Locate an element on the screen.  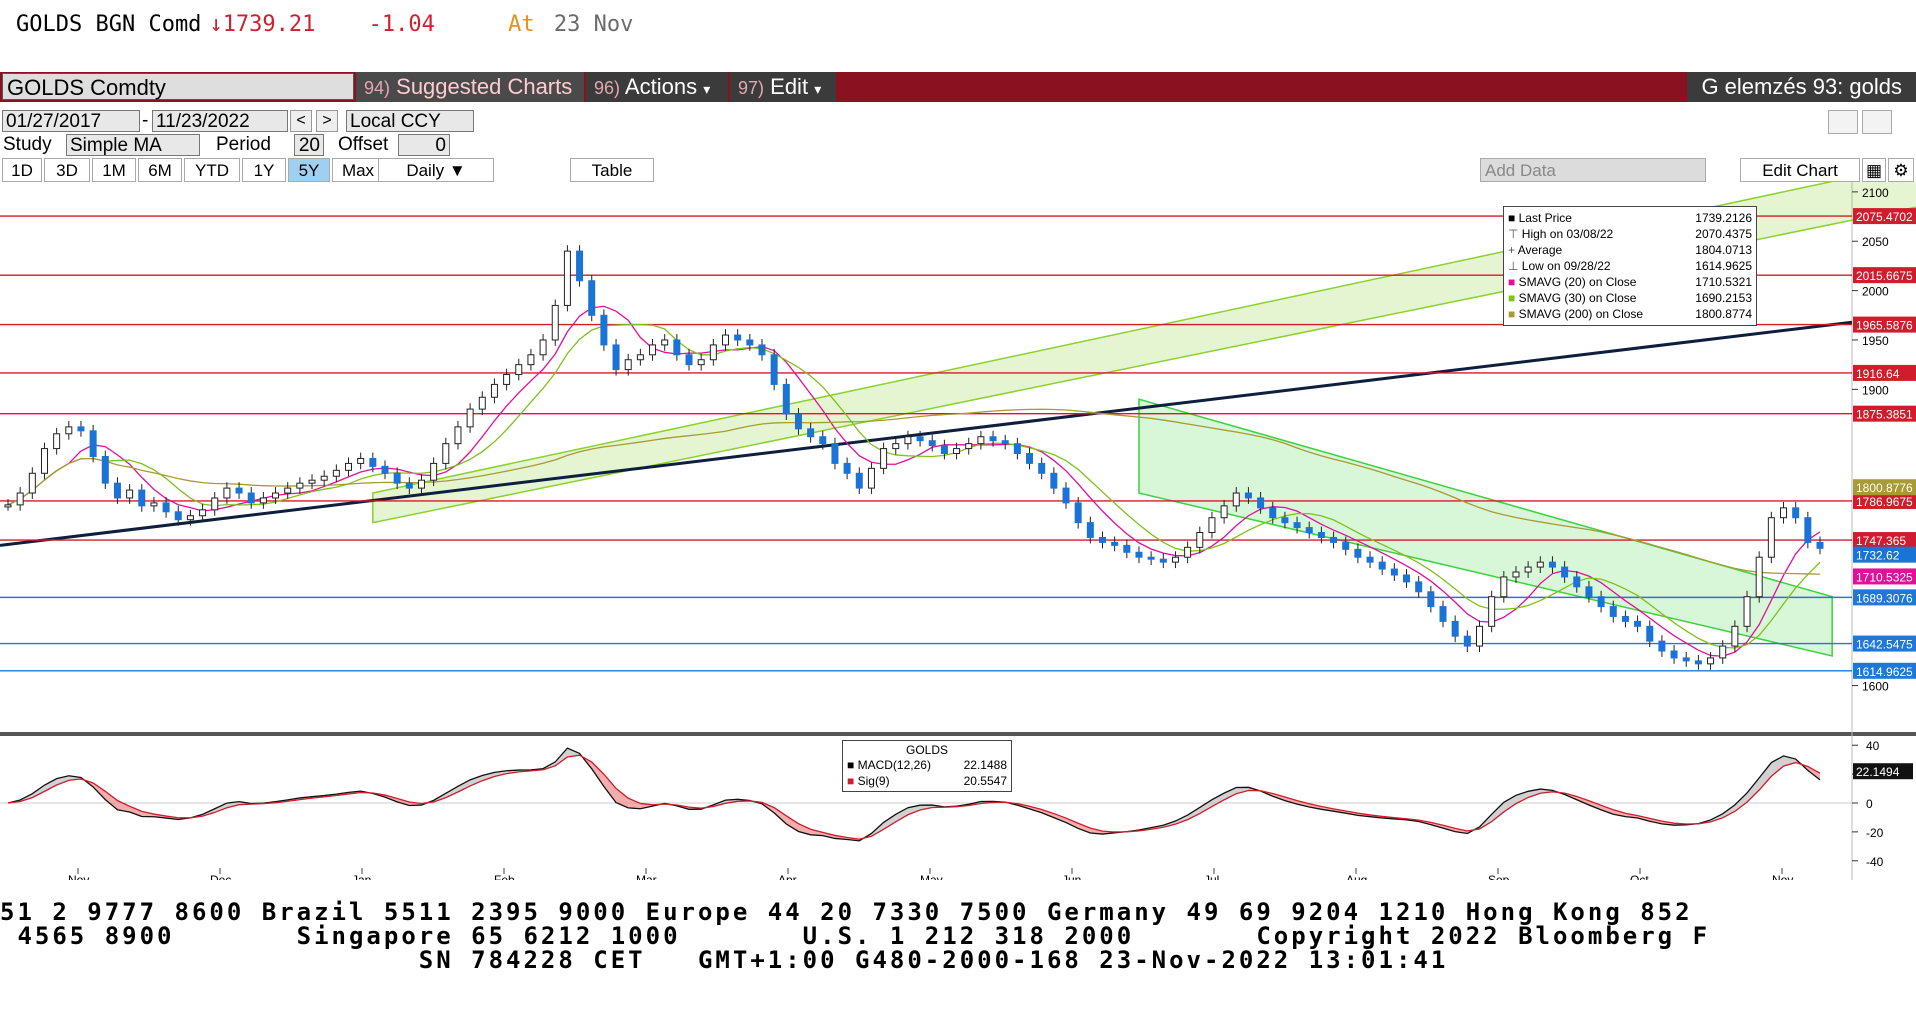
level-label: 1747.365 is located at coordinates (1881, 541).